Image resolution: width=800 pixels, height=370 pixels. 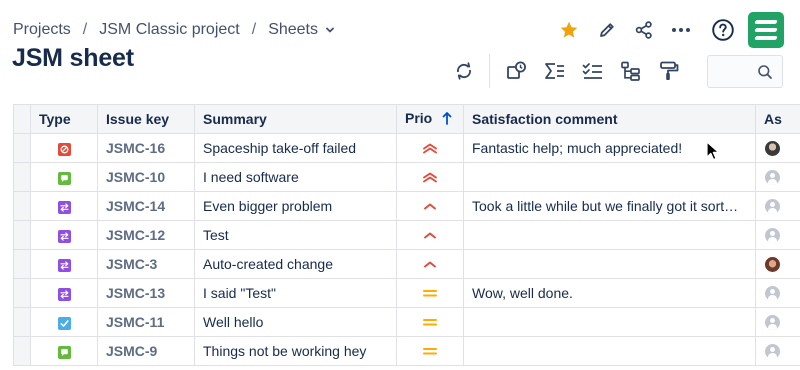 I want to click on column-header-assignee: As, so click(x=777, y=119).